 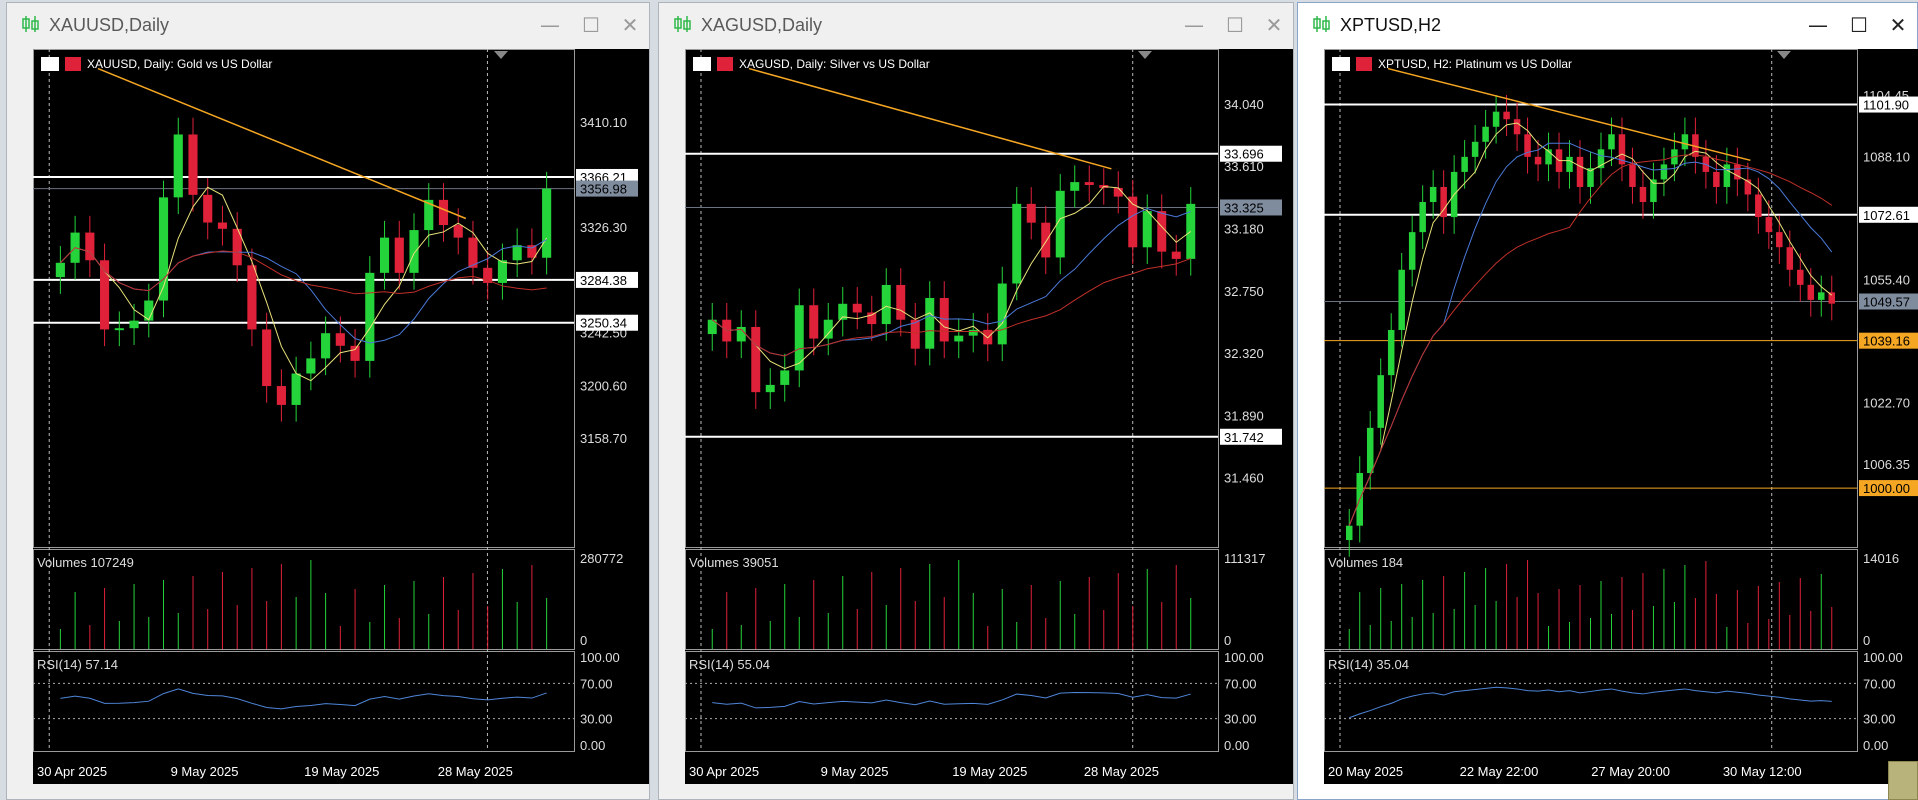 I want to click on title-bar: XAGUSD,Daily — ☐ ✕, so click(x=976, y=25).